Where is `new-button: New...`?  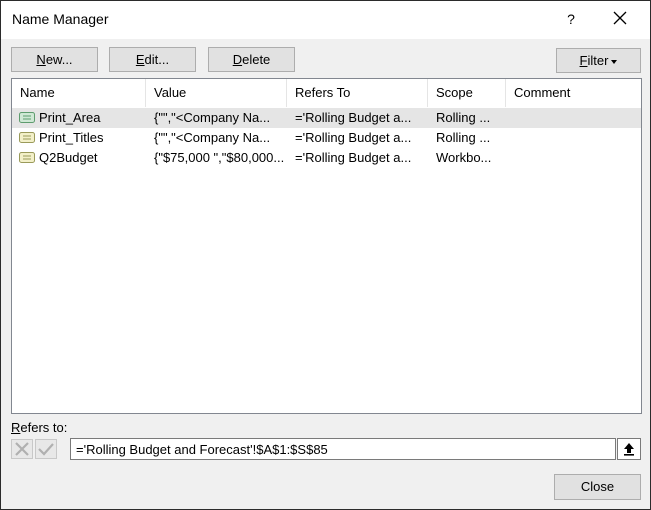 new-button: New... is located at coordinates (54, 59).